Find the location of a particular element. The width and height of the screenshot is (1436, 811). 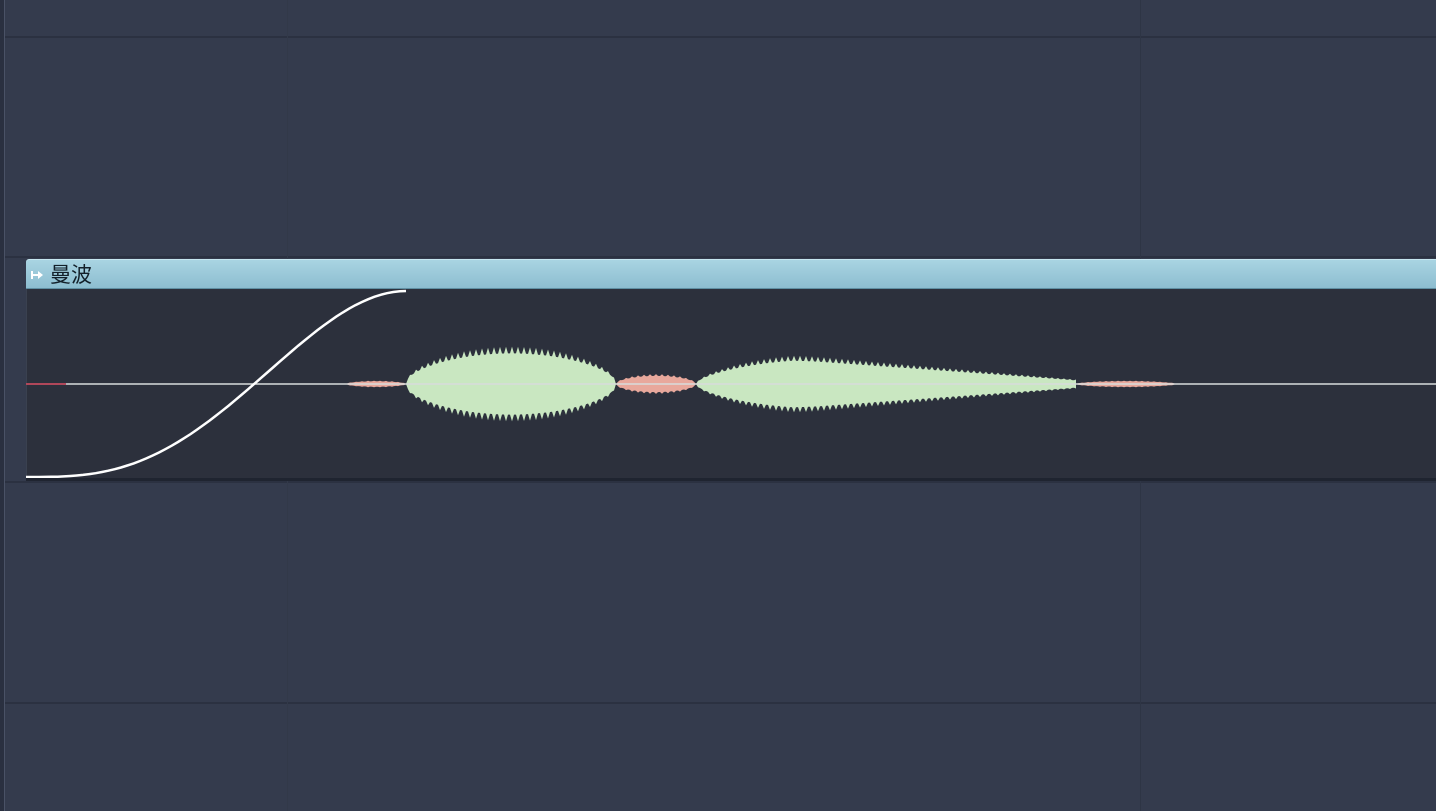

clip-bottom-edge is located at coordinates (731, 479).